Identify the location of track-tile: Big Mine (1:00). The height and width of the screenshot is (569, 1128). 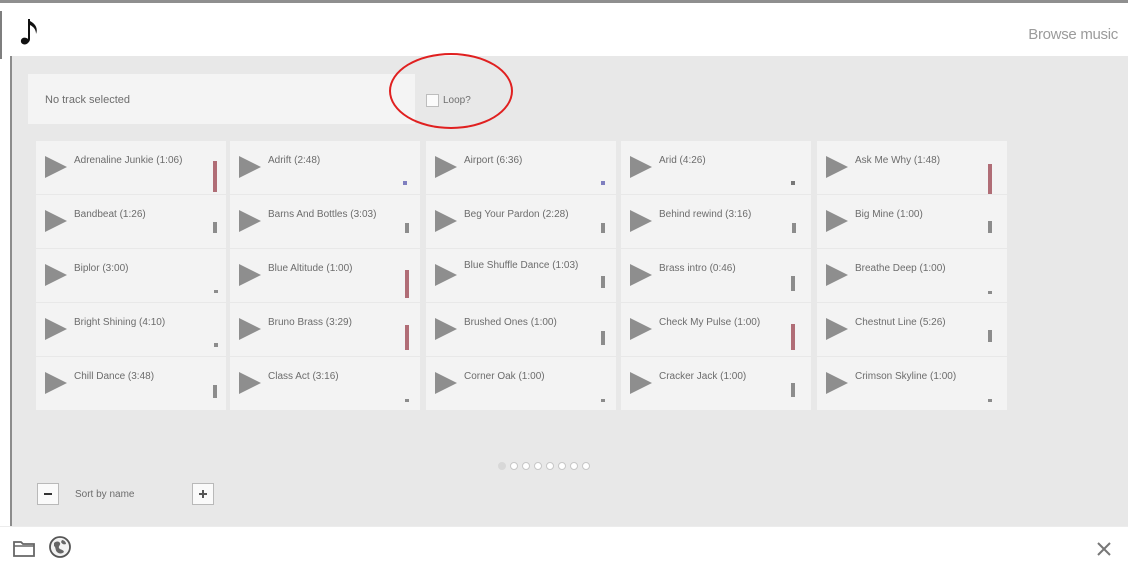
(912, 221).